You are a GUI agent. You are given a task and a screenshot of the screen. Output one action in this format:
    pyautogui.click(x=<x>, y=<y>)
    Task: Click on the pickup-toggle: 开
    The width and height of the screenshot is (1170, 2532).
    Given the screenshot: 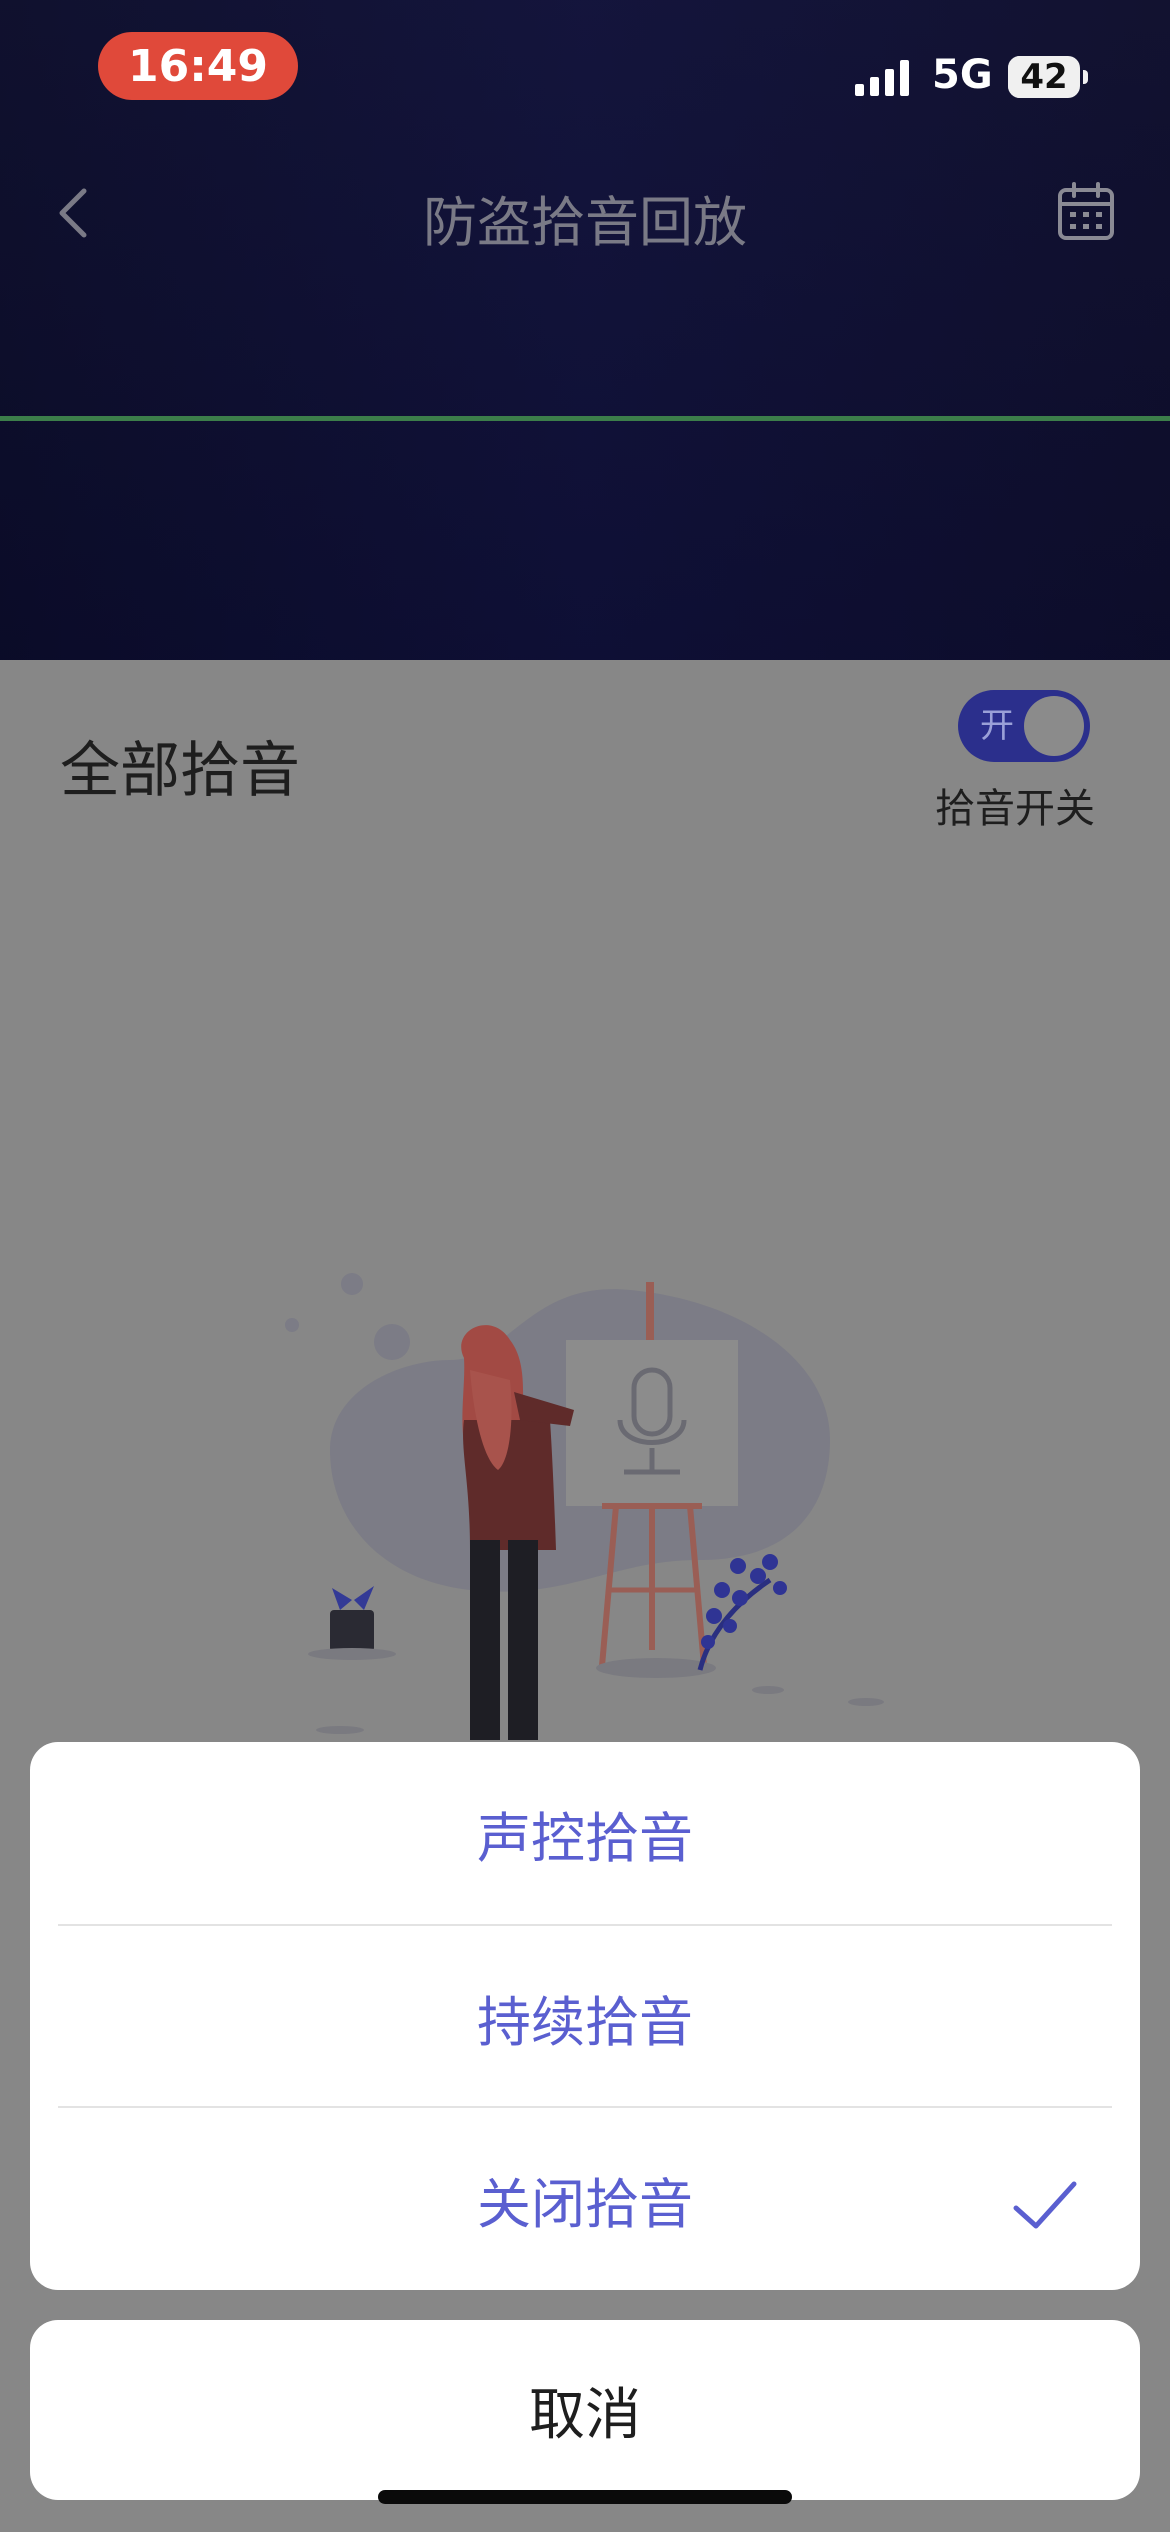 What is the action you would take?
    pyautogui.click(x=1024, y=726)
    